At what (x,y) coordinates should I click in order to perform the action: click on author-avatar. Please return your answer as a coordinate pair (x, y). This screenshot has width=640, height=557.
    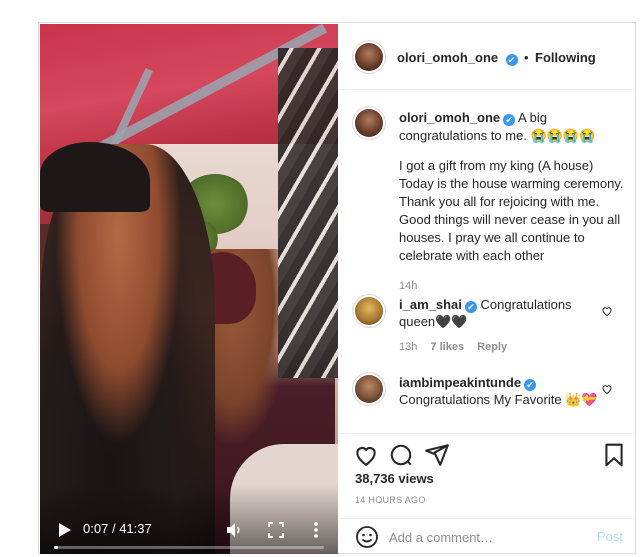
    Looking at the image, I should click on (369, 57).